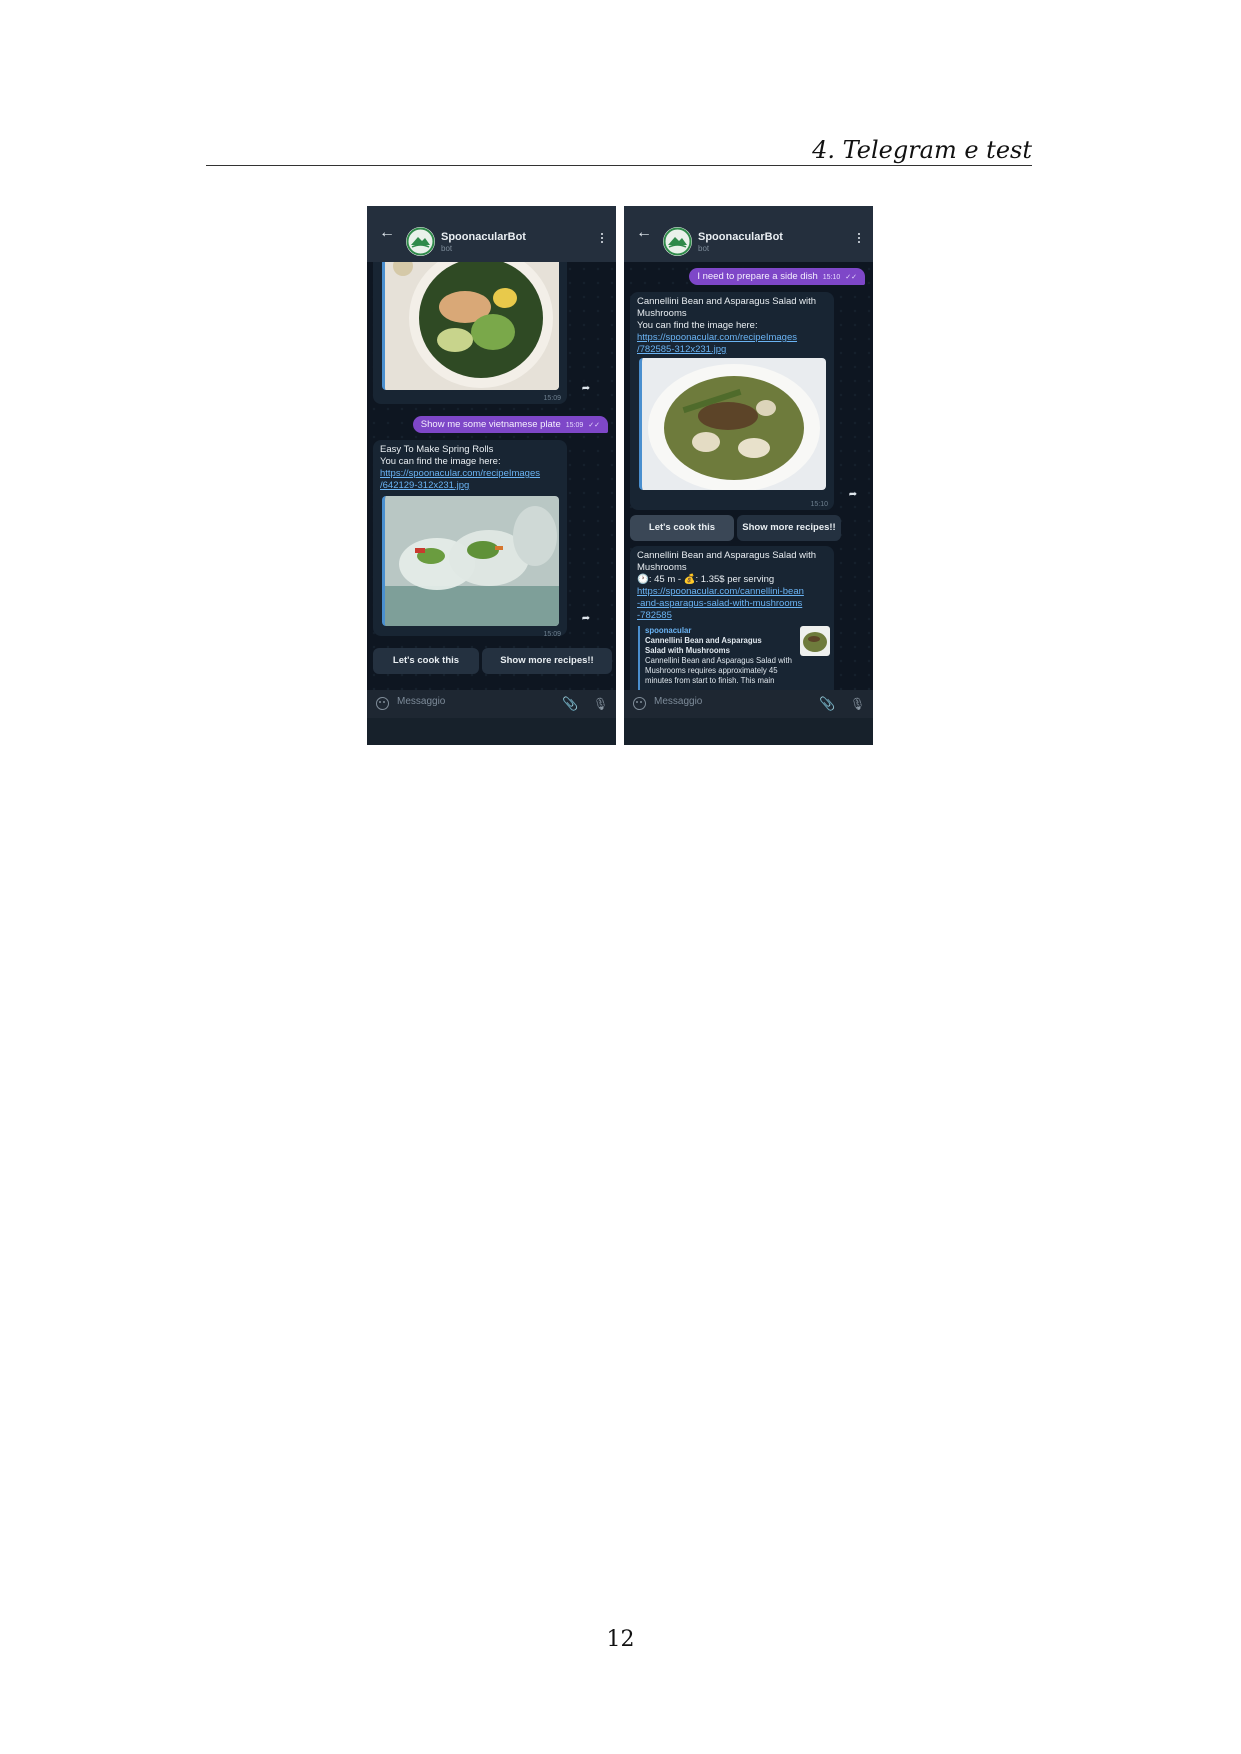 The height and width of the screenshot is (1754, 1241). What do you see at coordinates (490, 424) in the screenshot?
I see `outgoing-message-text: Show me some vietnamese plate` at bounding box center [490, 424].